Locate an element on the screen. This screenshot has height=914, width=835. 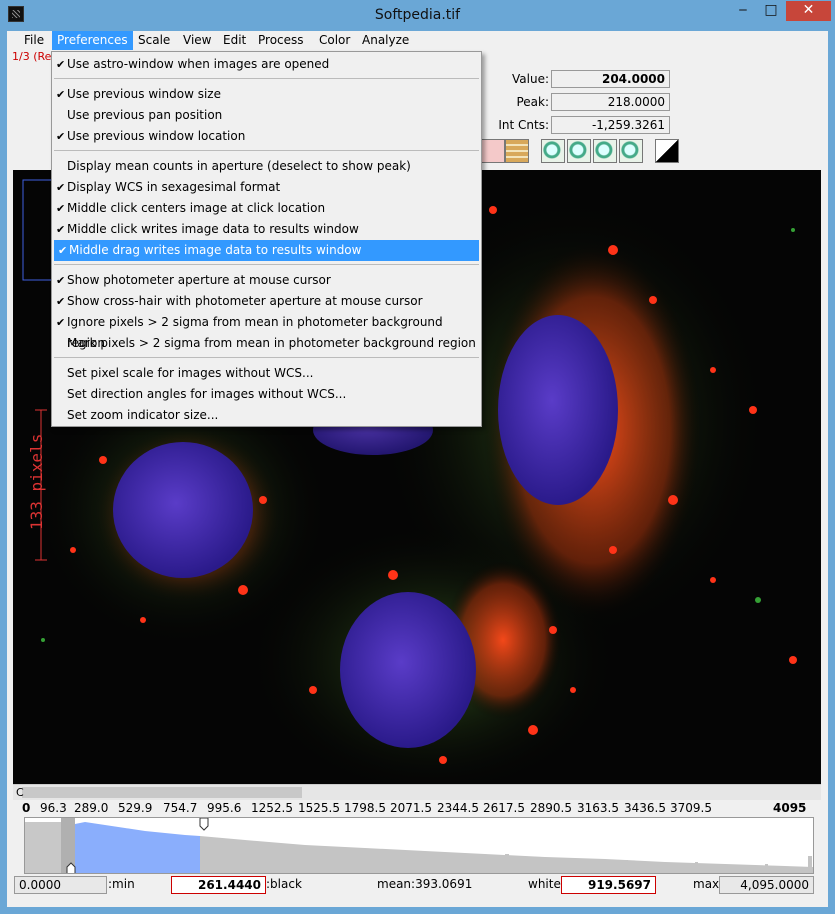
peak-readout: 218.0000 is located at coordinates (610, 102).